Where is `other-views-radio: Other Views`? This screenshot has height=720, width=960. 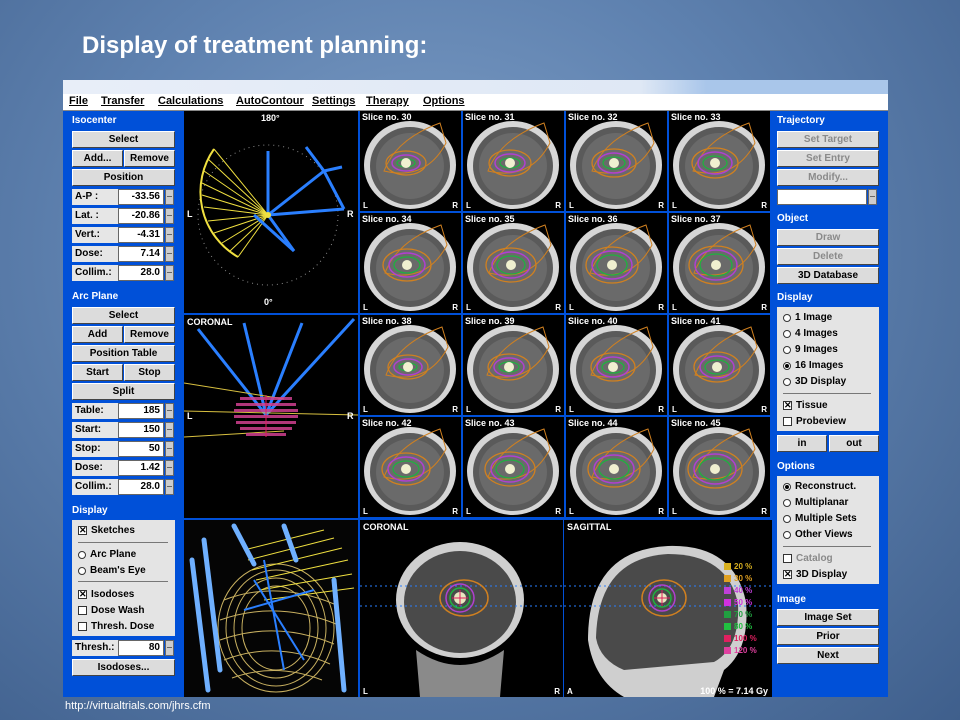 other-views-radio: Other Views is located at coordinates (818, 534).